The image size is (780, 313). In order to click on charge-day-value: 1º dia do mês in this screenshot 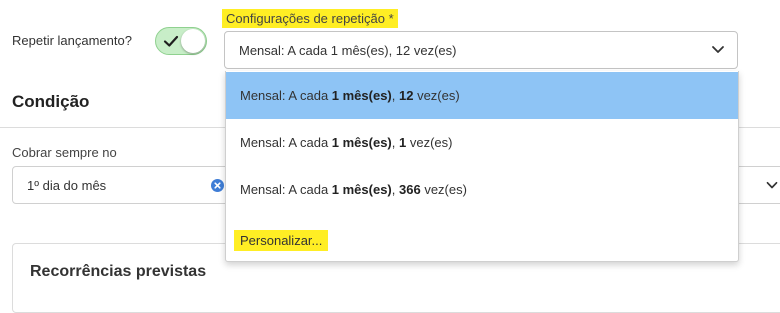, I will do `click(67, 185)`.